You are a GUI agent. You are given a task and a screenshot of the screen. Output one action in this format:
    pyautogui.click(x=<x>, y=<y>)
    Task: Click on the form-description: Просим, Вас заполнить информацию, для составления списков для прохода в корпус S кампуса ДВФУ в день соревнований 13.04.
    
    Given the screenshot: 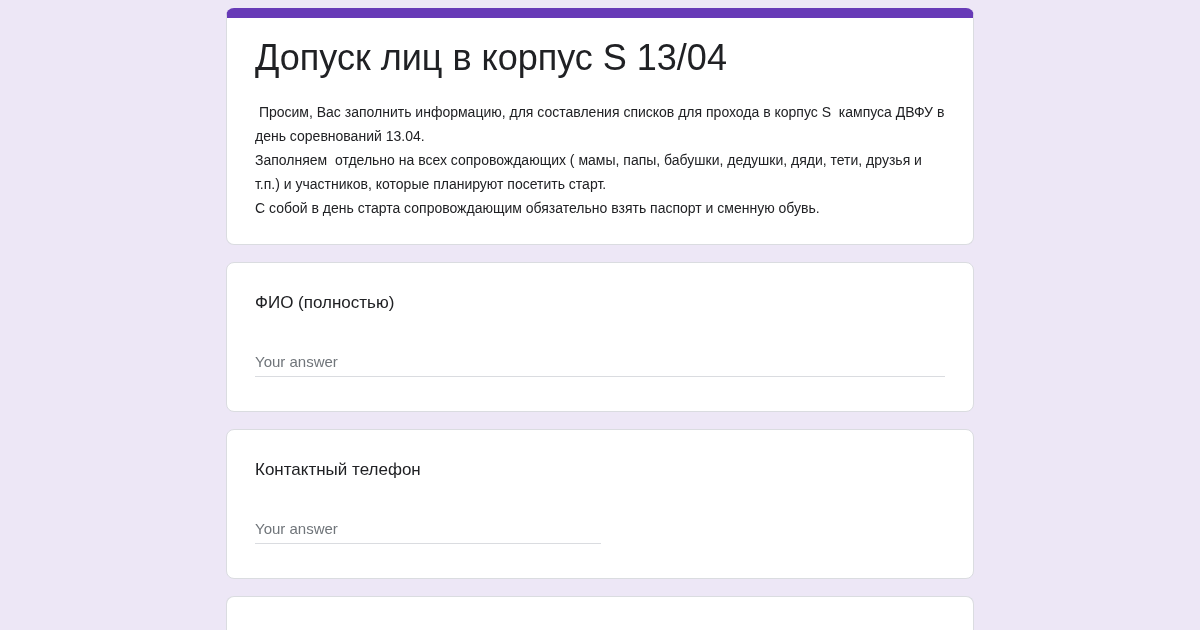 What is the action you would take?
    pyautogui.click(x=600, y=124)
    